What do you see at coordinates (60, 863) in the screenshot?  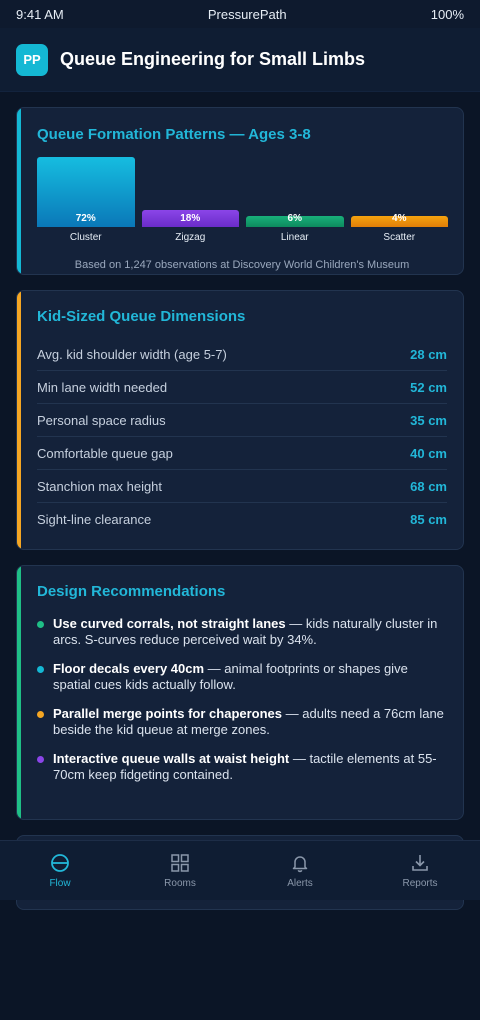 I see `flow-icon` at bounding box center [60, 863].